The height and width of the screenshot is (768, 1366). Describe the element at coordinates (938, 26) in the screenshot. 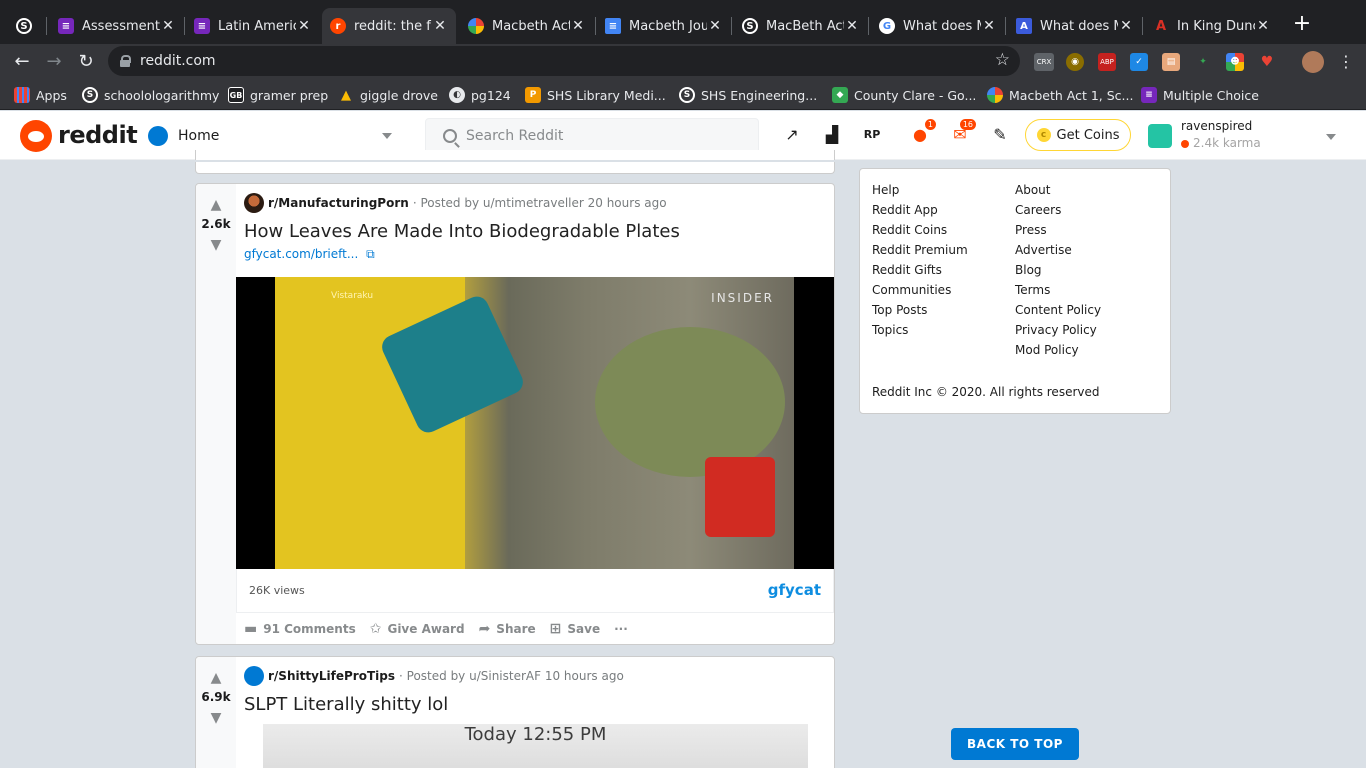

I see `tab-google-what-does: G What does Macbeth ✕` at that location.